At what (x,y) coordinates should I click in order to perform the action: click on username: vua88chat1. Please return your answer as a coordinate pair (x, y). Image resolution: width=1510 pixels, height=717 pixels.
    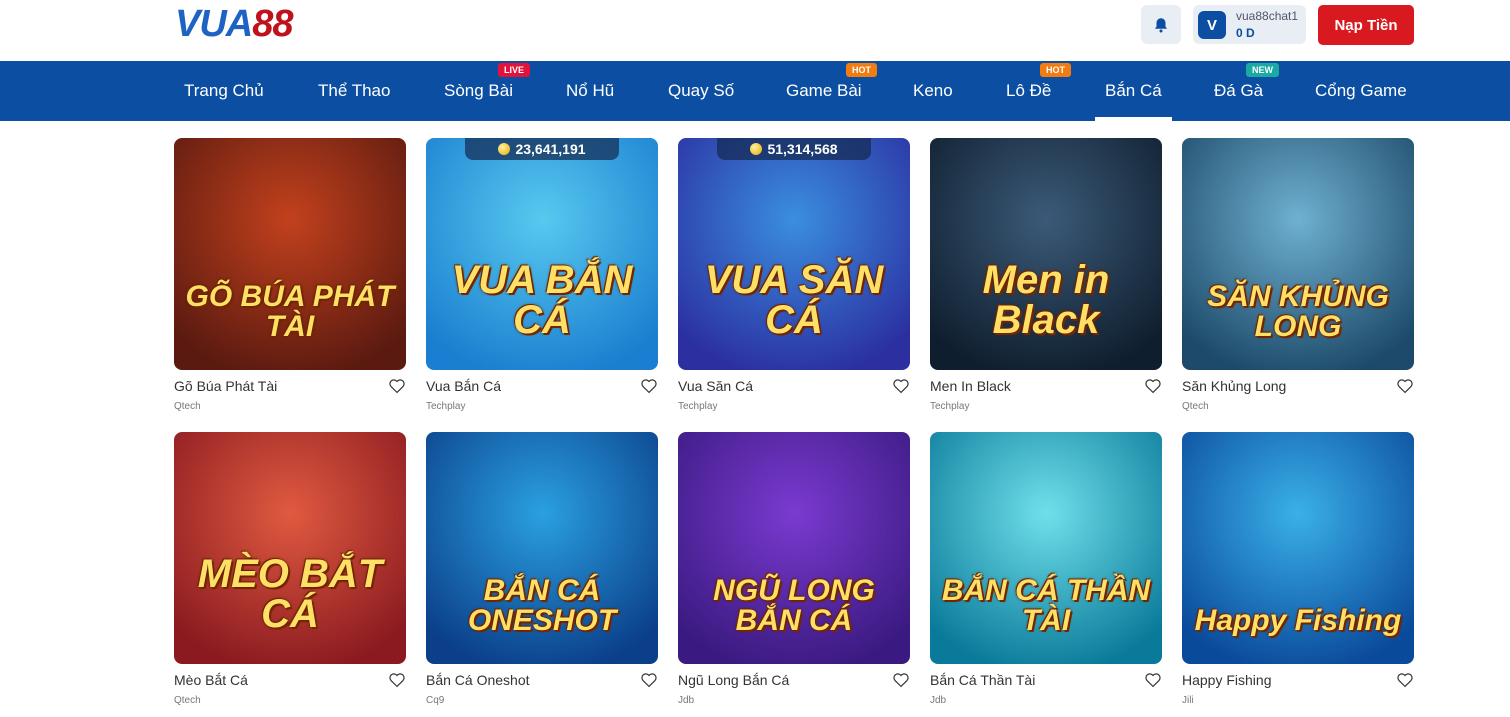
    Looking at the image, I should click on (1267, 16).